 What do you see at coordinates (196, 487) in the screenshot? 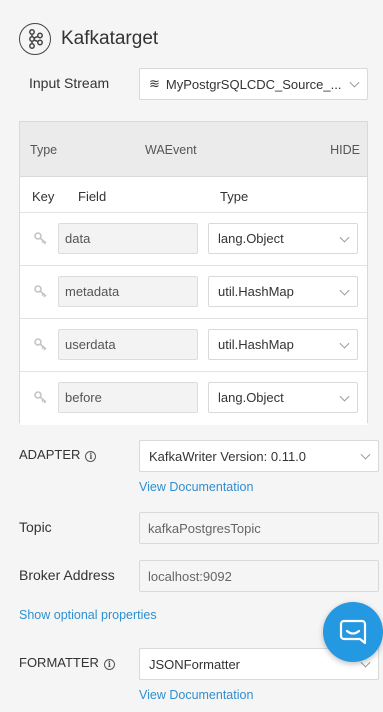
I see `adapter-view-documentation-link: View Documentation` at bounding box center [196, 487].